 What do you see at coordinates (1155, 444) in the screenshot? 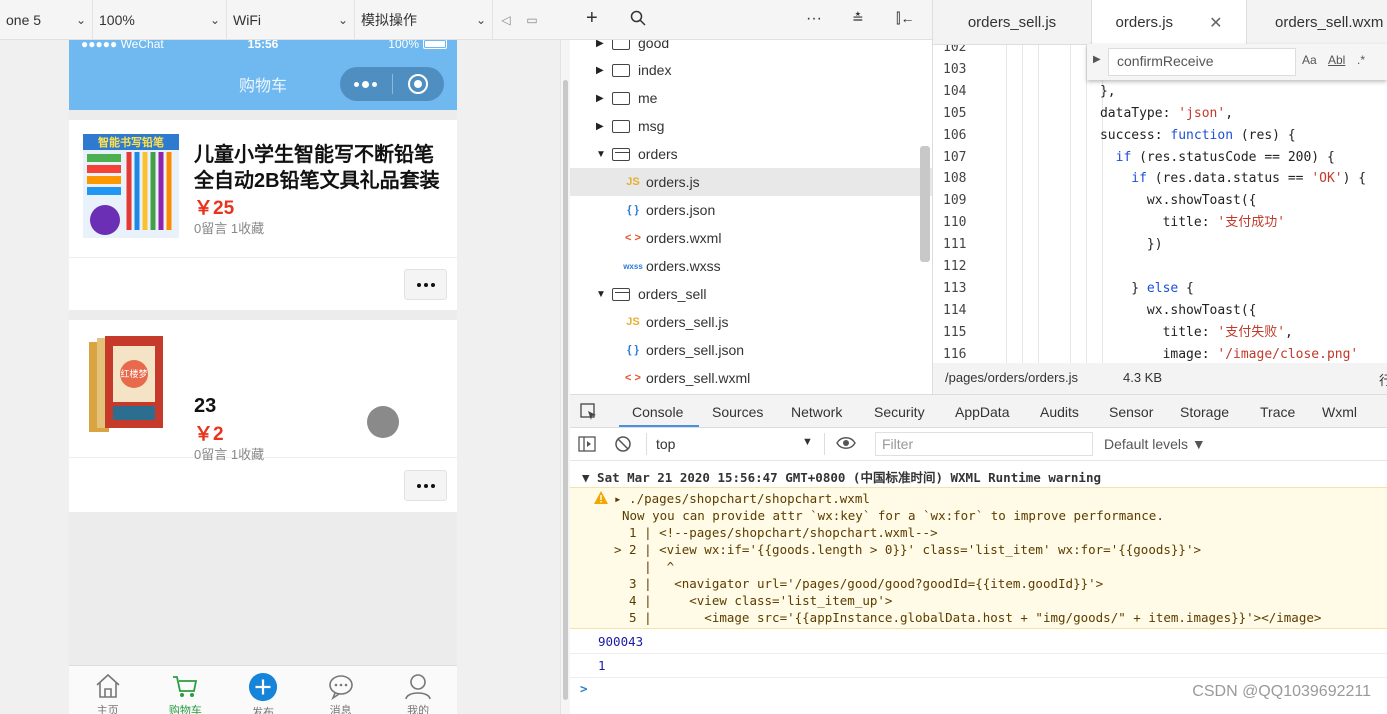
I see `log-levels-select: Default levels ▼` at bounding box center [1155, 444].